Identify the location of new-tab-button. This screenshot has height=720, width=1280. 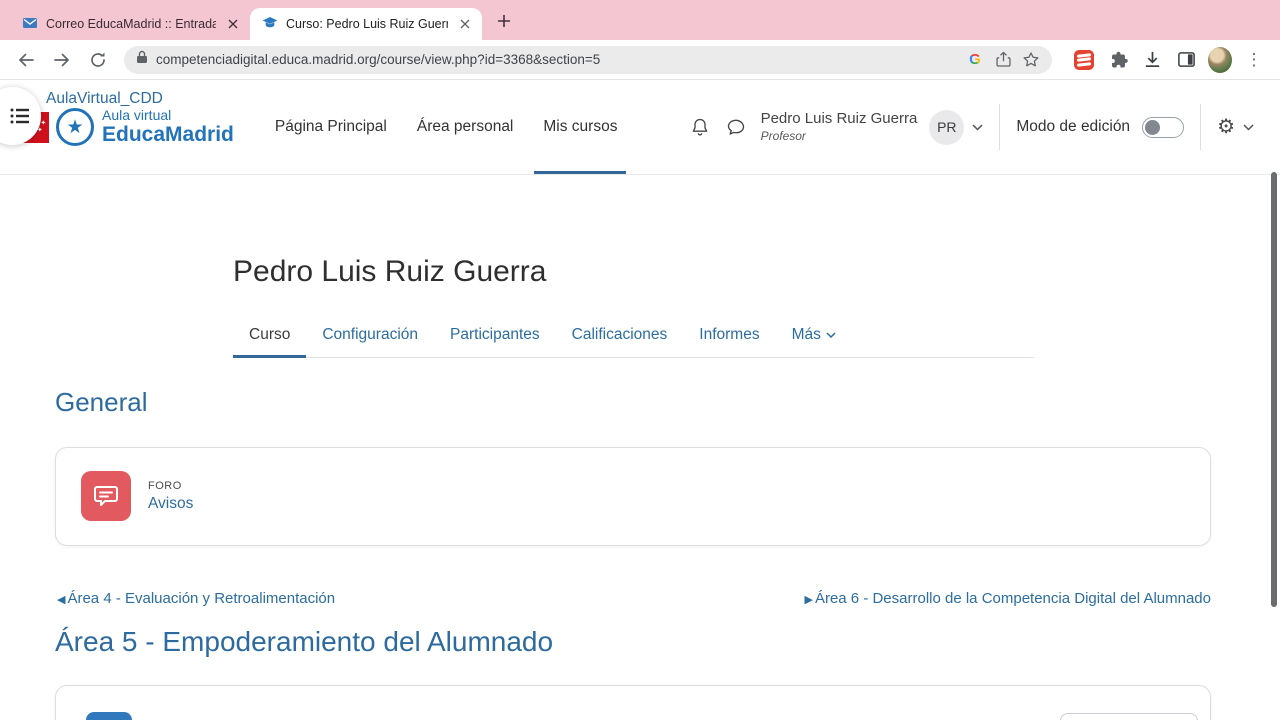
(504, 21).